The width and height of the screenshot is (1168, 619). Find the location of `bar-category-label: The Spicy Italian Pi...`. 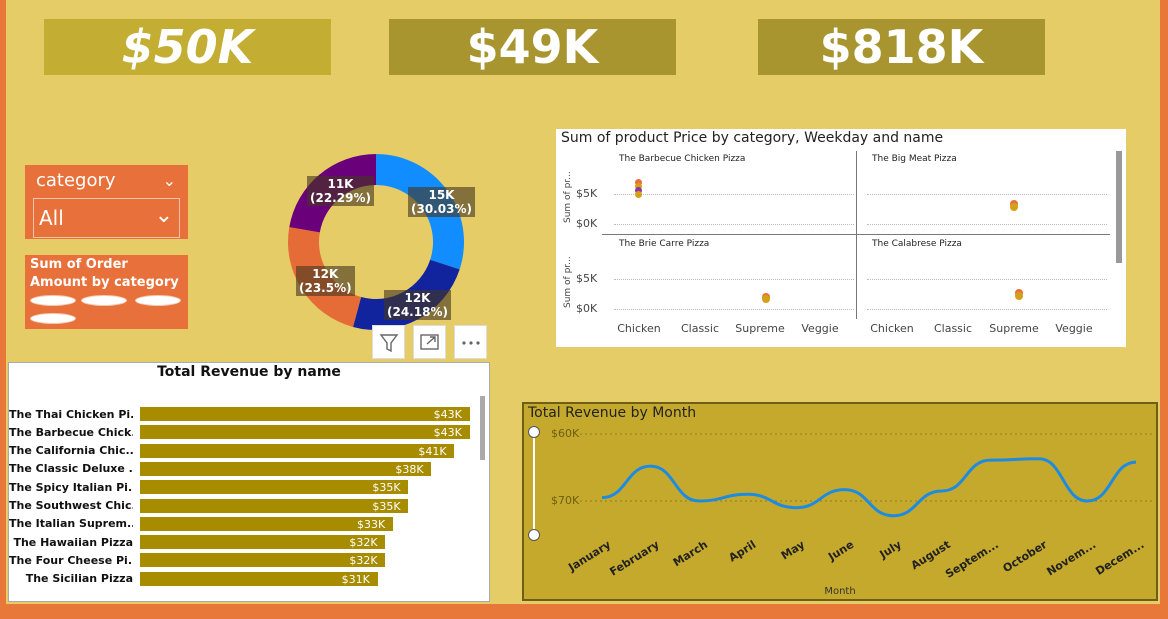

bar-category-label: The Spicy Italian Pi... is located at coordinates (71, 487).